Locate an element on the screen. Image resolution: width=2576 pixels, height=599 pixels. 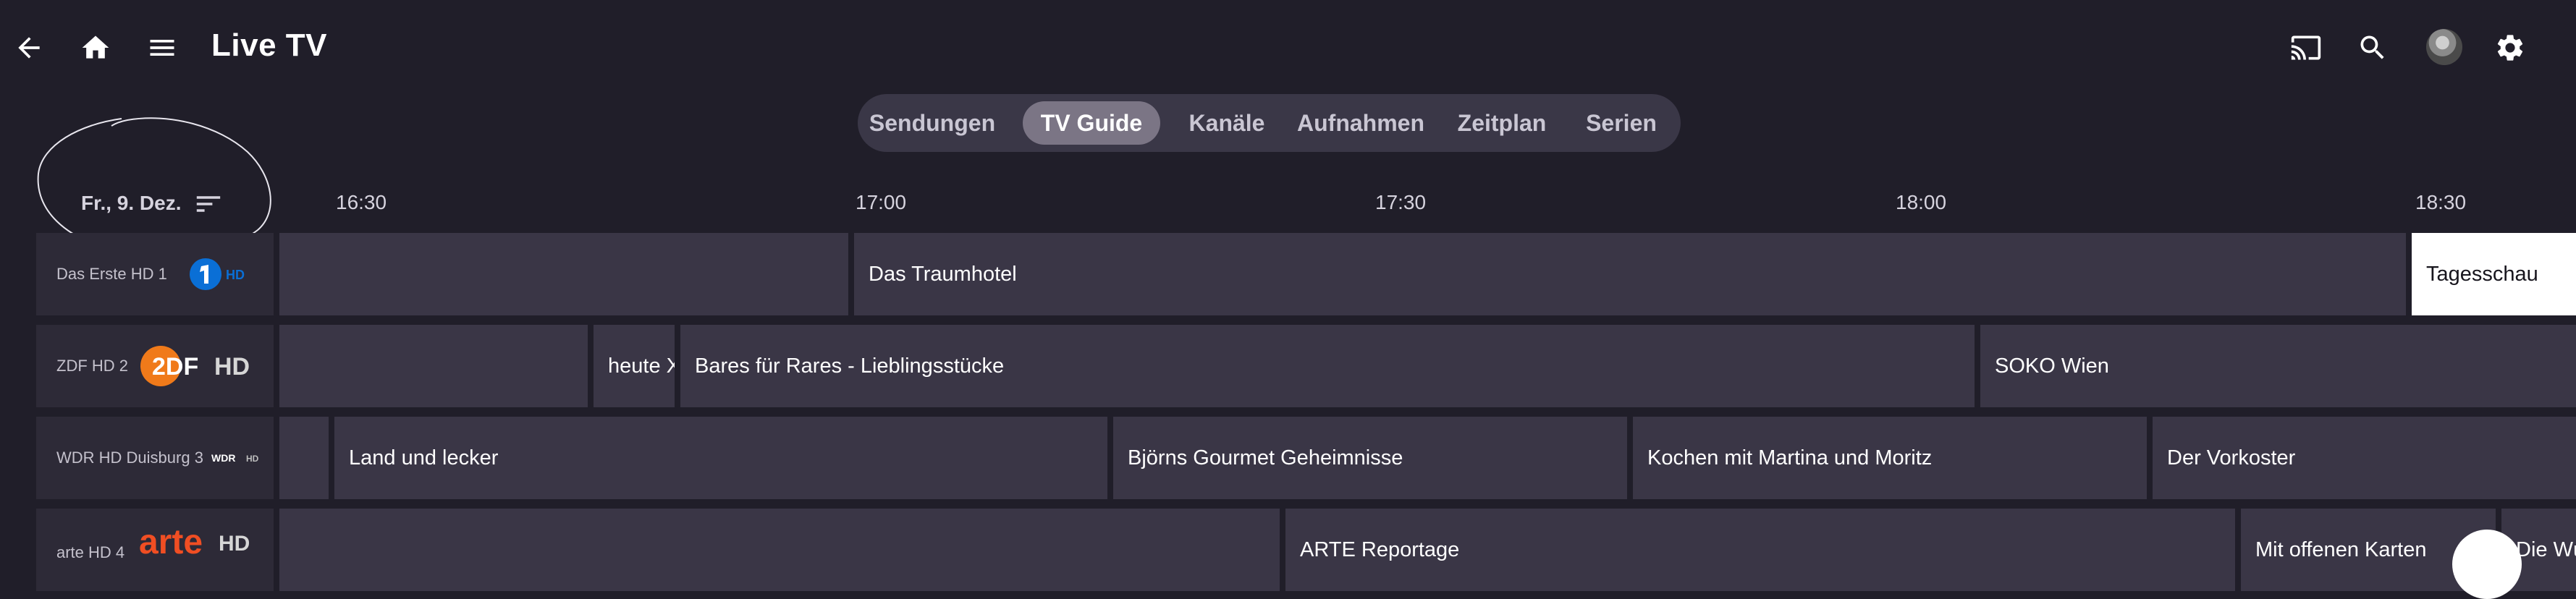
sort-button is located at coordinates (208, 204).